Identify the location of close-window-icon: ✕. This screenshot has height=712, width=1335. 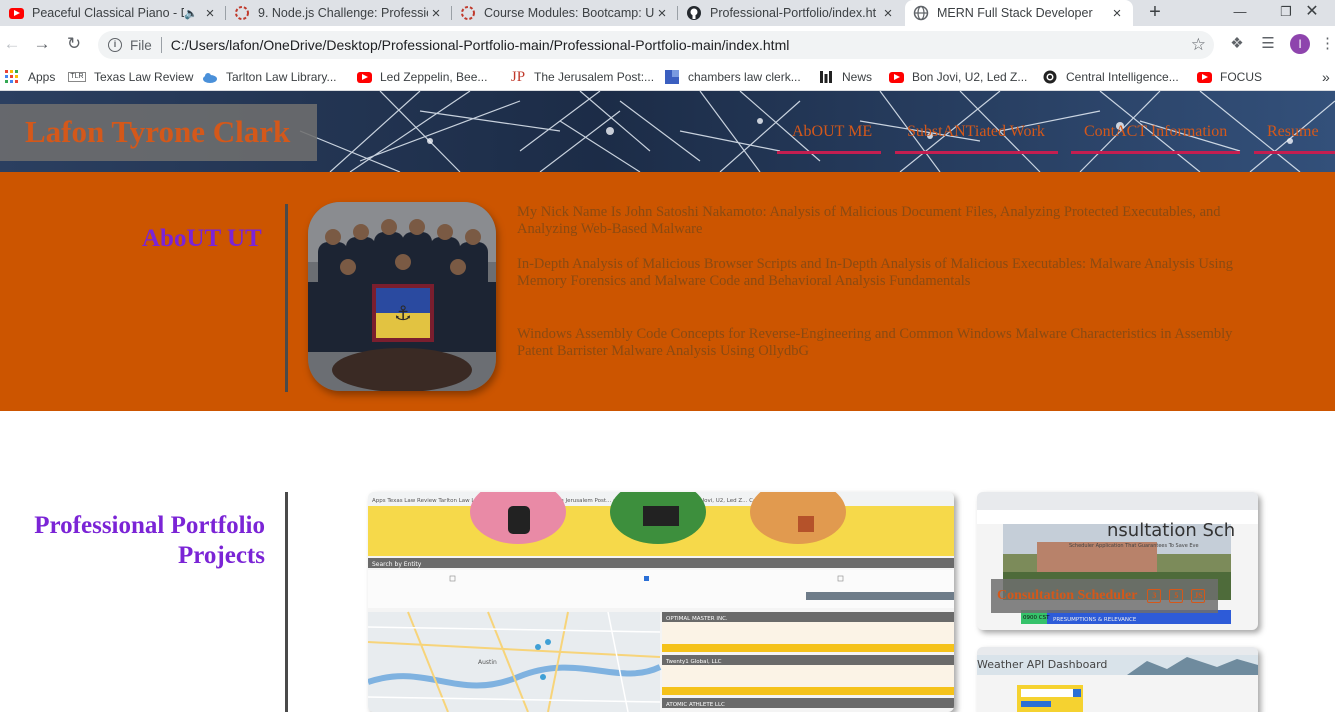
(1312, 13).